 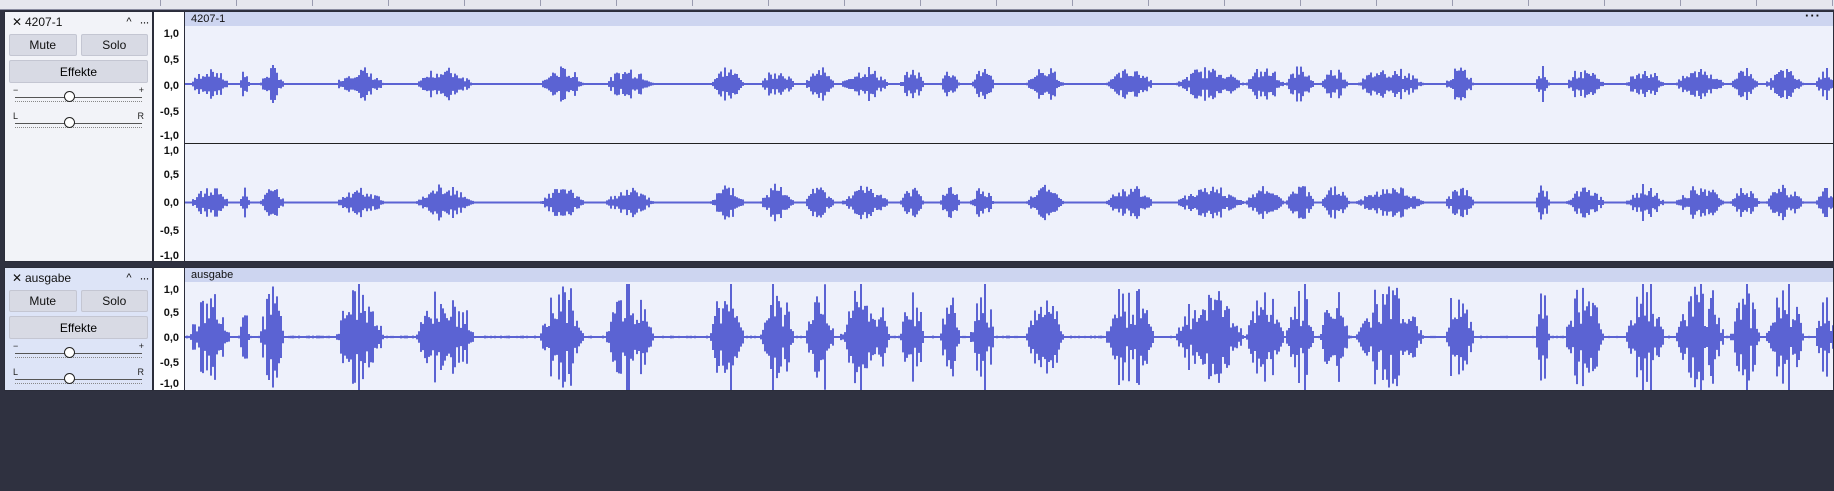 I want to click on clip-name: 4207-1, so click(x=208, y=19).